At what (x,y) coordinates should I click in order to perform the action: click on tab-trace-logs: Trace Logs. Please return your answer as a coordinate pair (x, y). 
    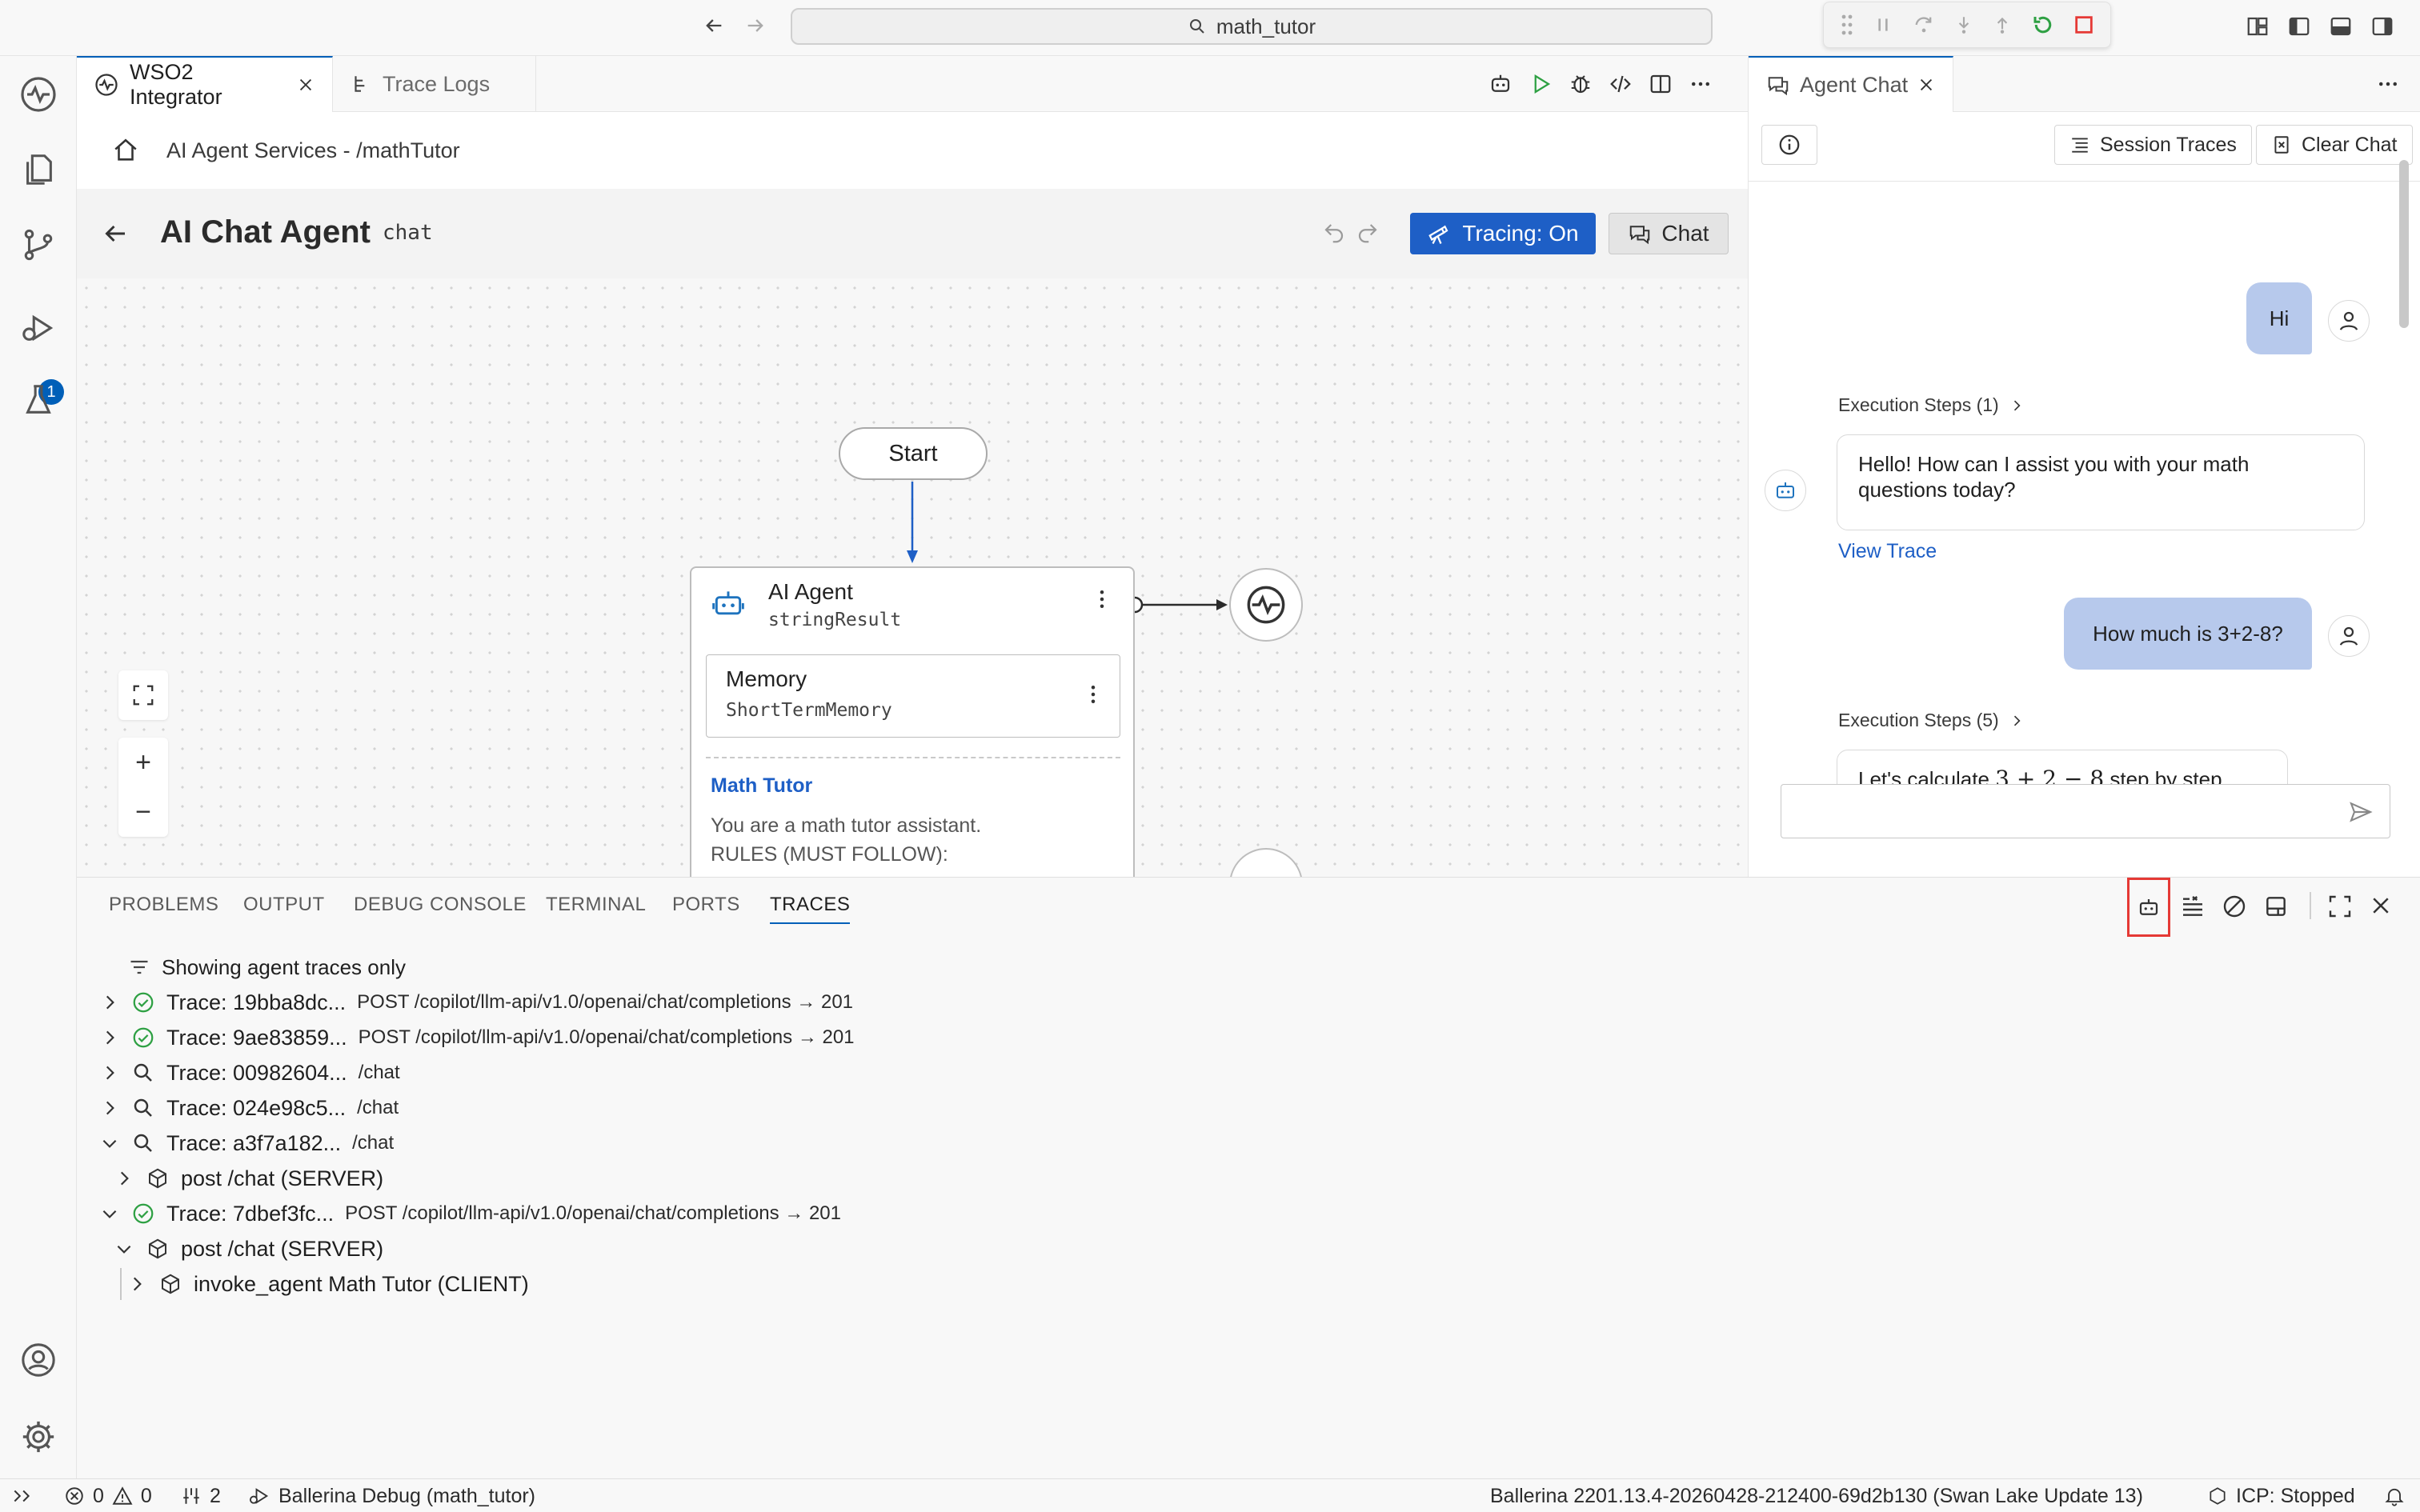
    Looking at the image, I should click on (434, 84).